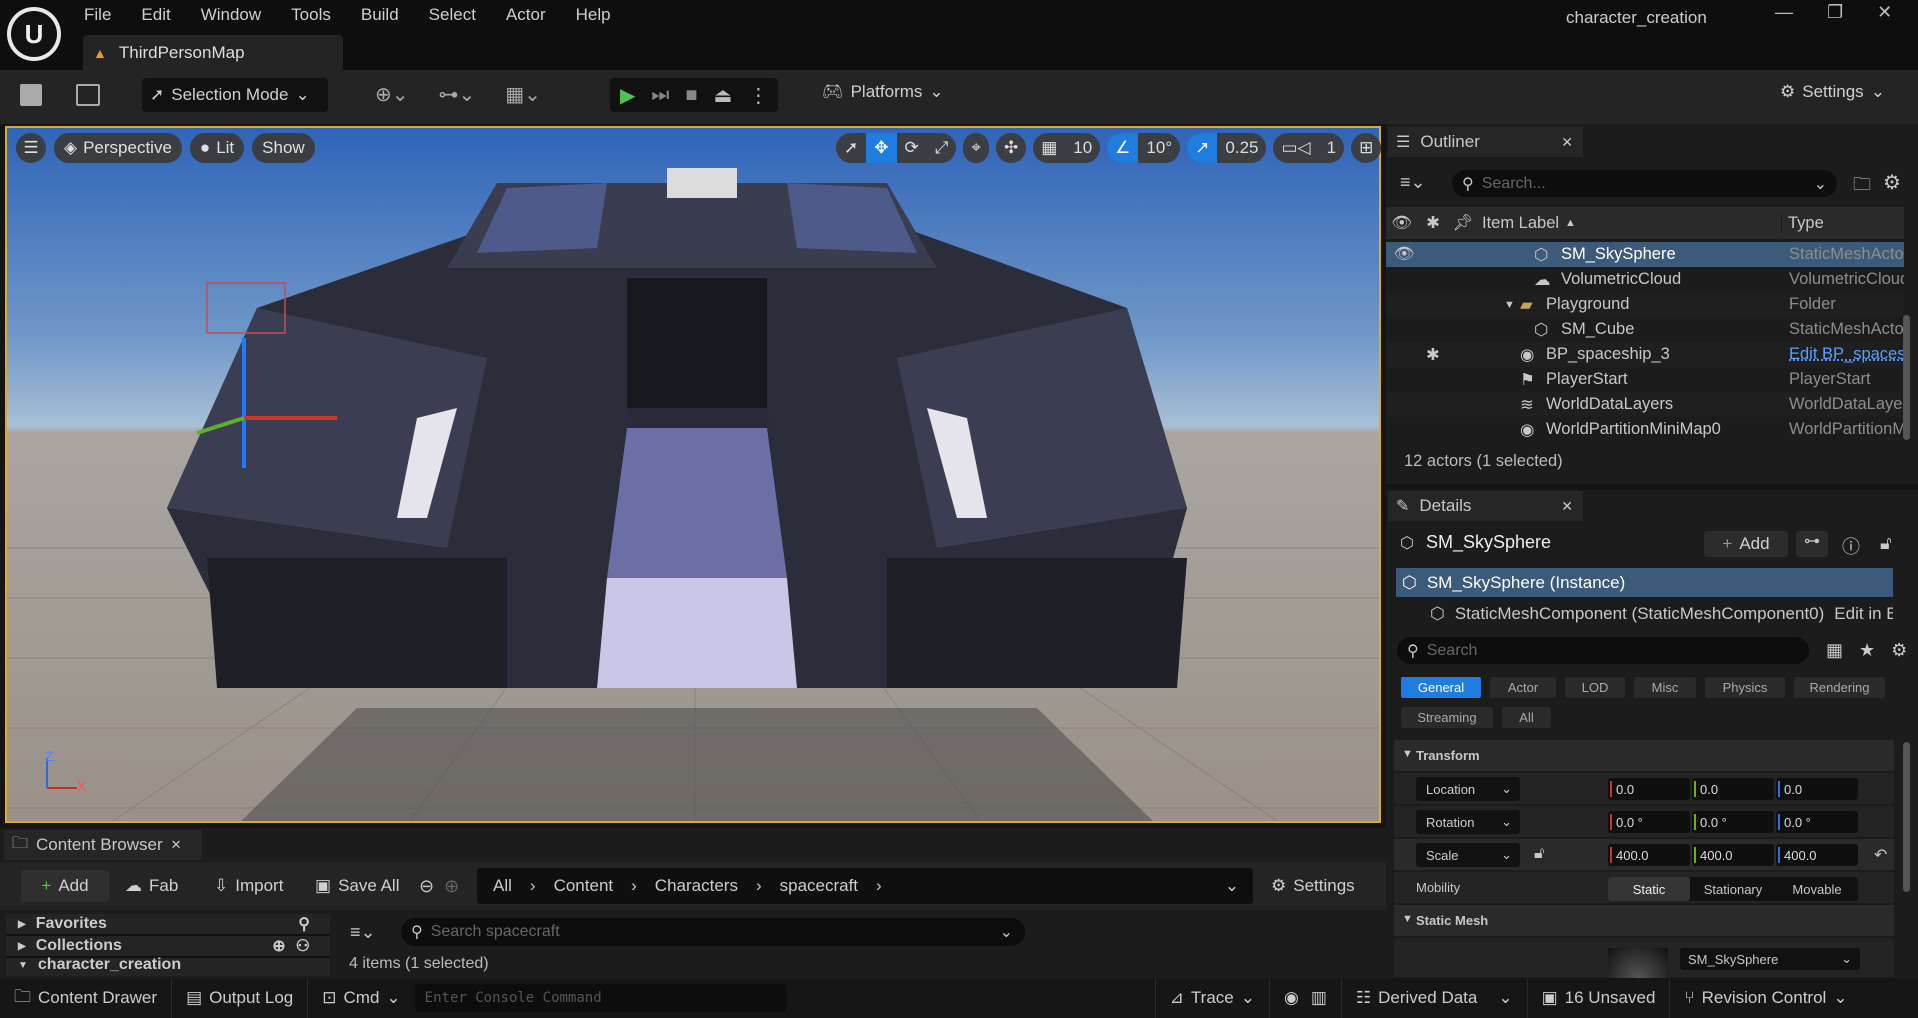 The height and width of the screenshot is (1018, 1918). Describe the element at coordinates (1649, 789) in the screenshot. I see `location-x-input: 0.0` at that location.